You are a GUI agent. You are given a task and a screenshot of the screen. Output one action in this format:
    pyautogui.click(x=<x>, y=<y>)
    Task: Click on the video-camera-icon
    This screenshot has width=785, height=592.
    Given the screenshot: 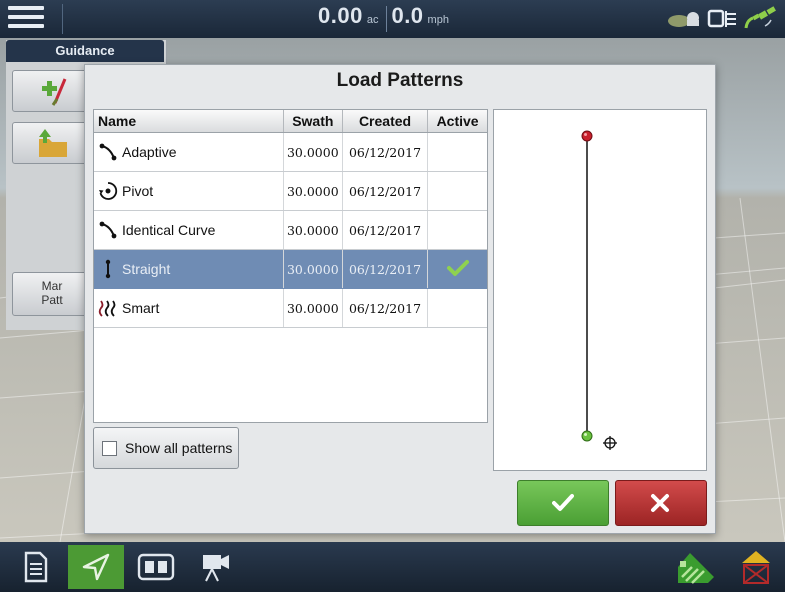 What is the action you would take?
    pyautogui.click(x=216, y=568)
    